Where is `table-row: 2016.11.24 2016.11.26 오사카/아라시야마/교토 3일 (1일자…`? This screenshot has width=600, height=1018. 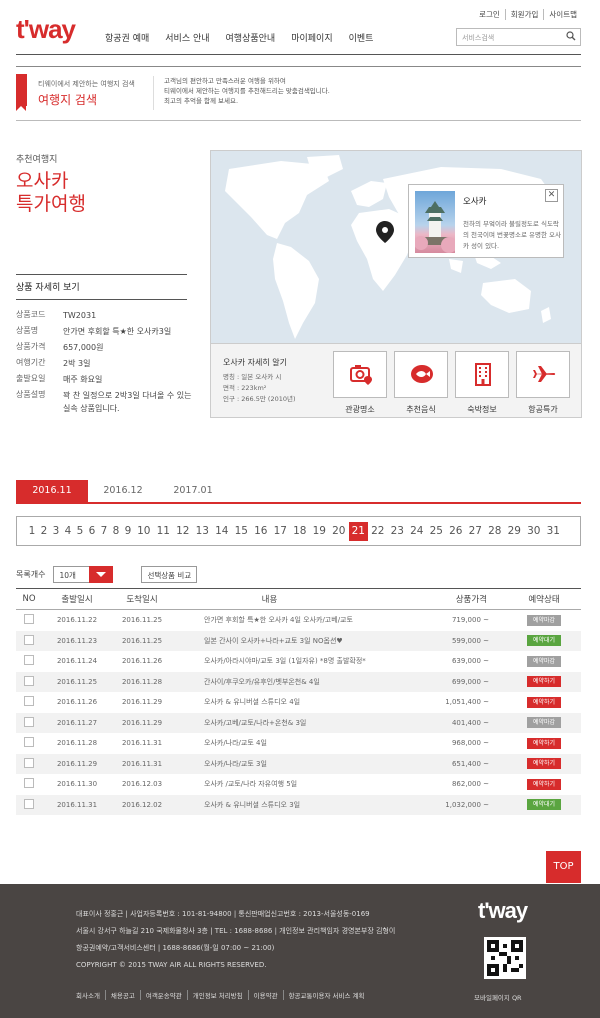 table-row: 2016.11.24 2016.11.26 오사카/아라시야마/교토 3일 (1일자… is located at coordinates (298, 661).